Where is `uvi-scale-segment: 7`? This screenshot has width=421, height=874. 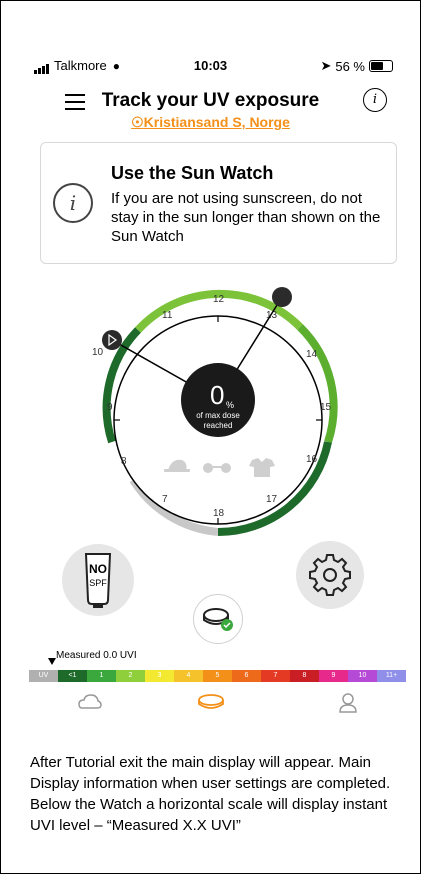 uvi-scale-segment: 7 is located at coordinates (275, 676).